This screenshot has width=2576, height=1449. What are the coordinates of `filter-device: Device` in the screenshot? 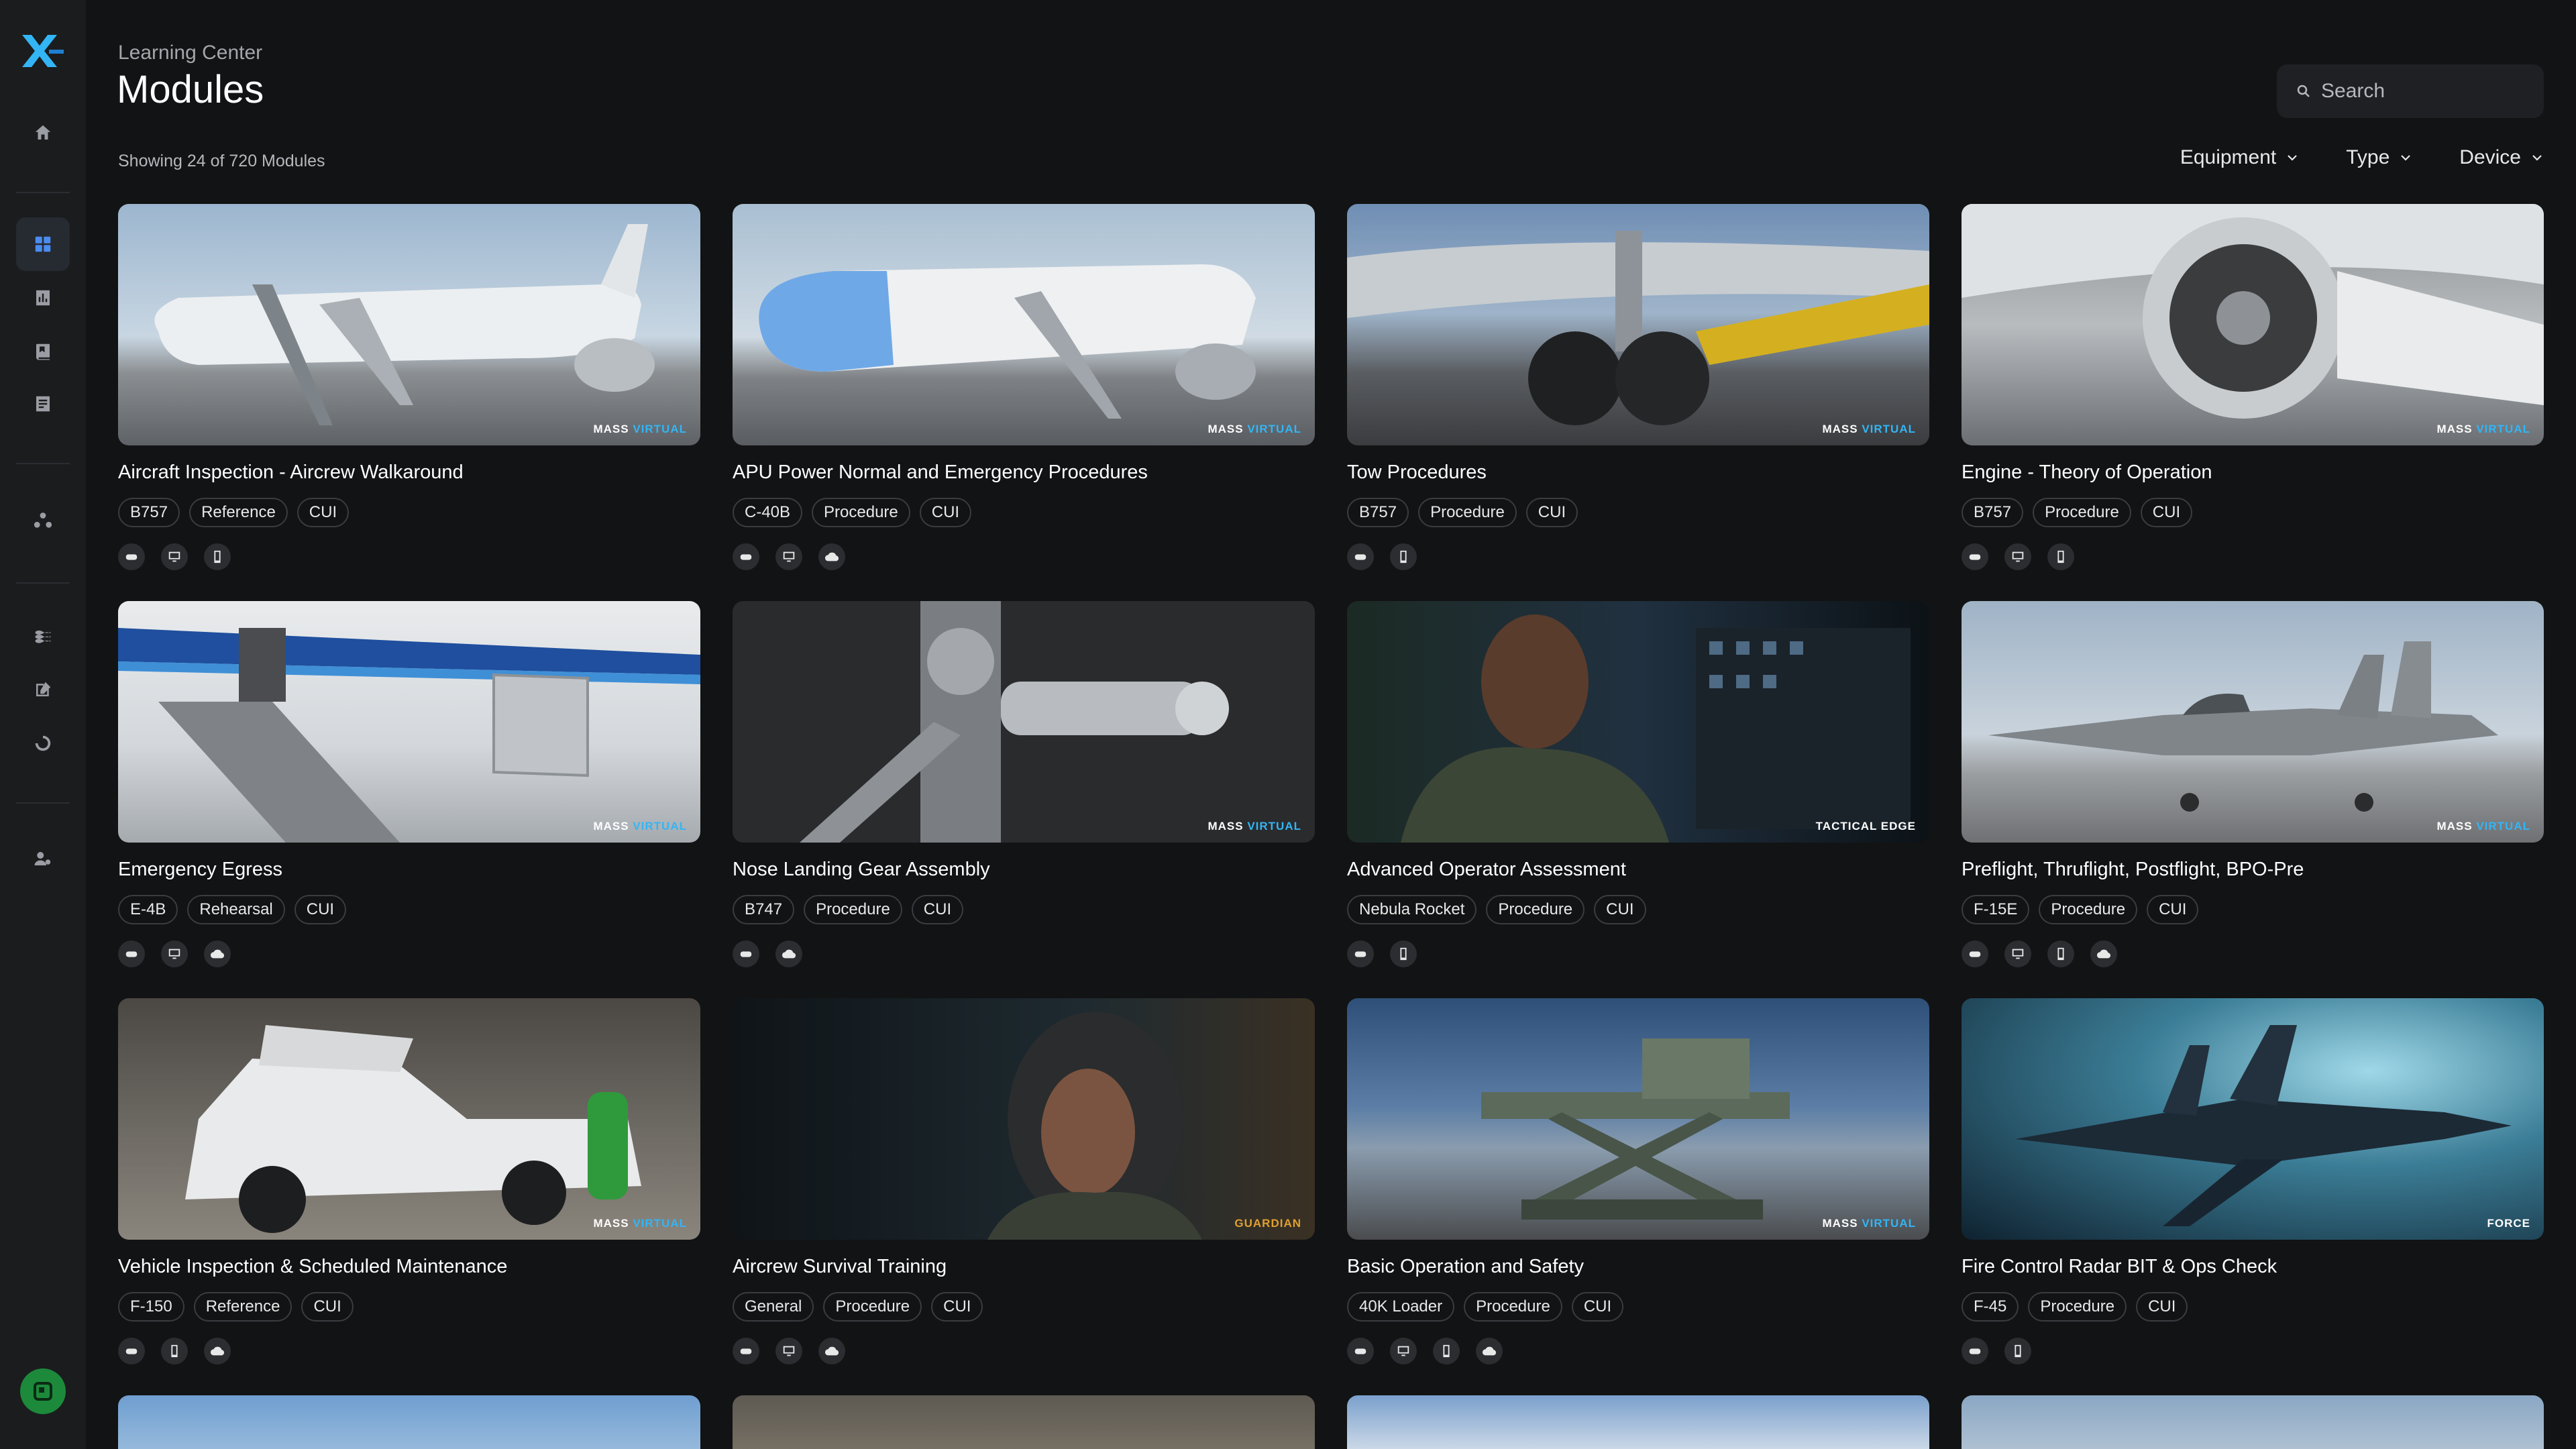 It's located at (2501, 157).